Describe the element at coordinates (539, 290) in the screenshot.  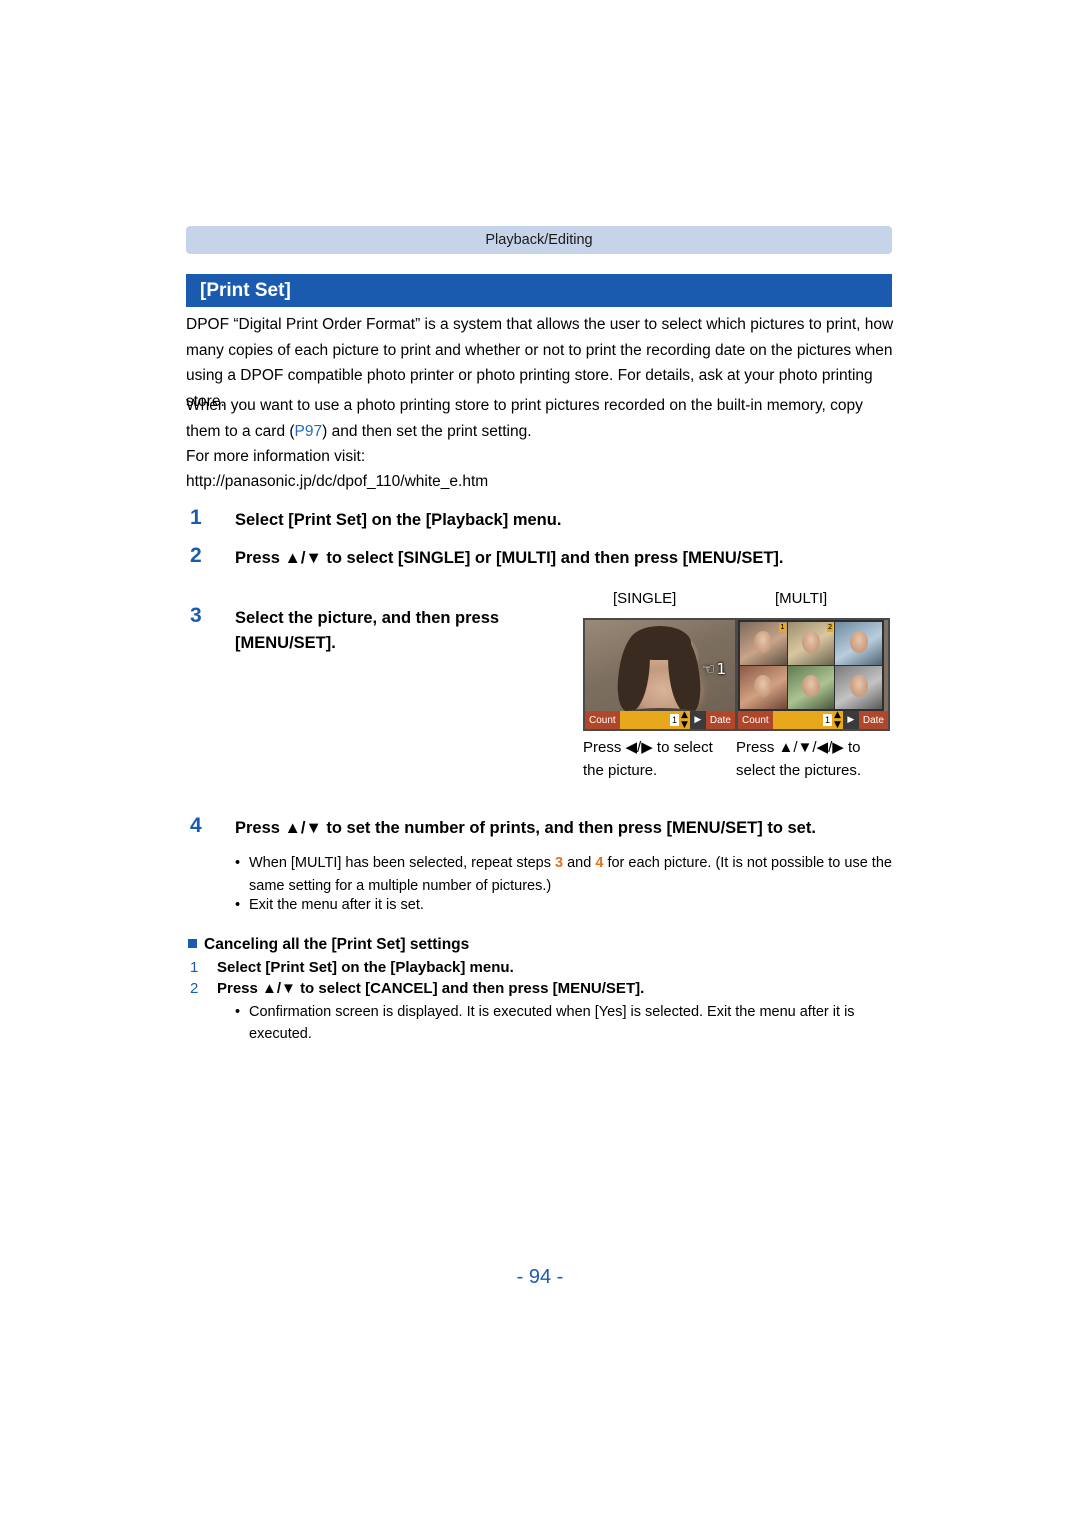
I see `page-title-bar: [Print Set]` at that location.